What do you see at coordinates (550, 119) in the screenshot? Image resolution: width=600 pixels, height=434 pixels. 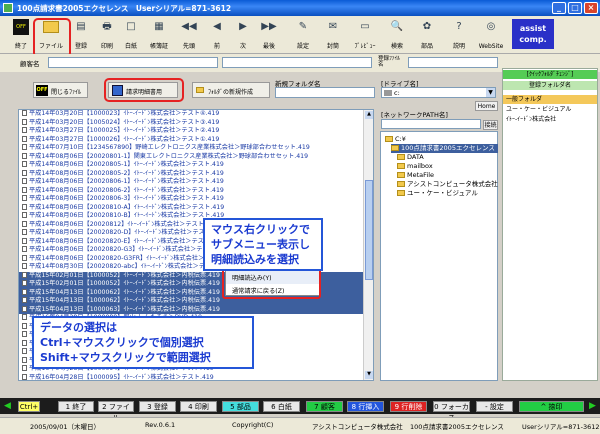 I see `quick-folder-item: ｲﾄｰ-ｲｰﾄﾞﾝ株式会社` at bounding box center [550, 119].